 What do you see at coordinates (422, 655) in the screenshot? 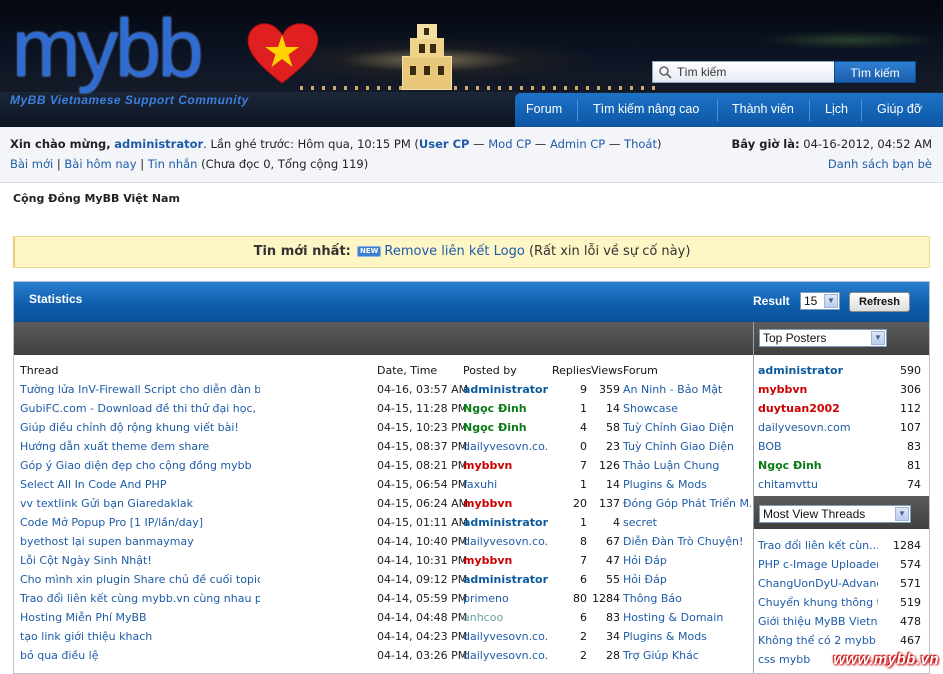
I see `thread-date: 04-14, 03:26 PM` at bounding box center [422, 655].